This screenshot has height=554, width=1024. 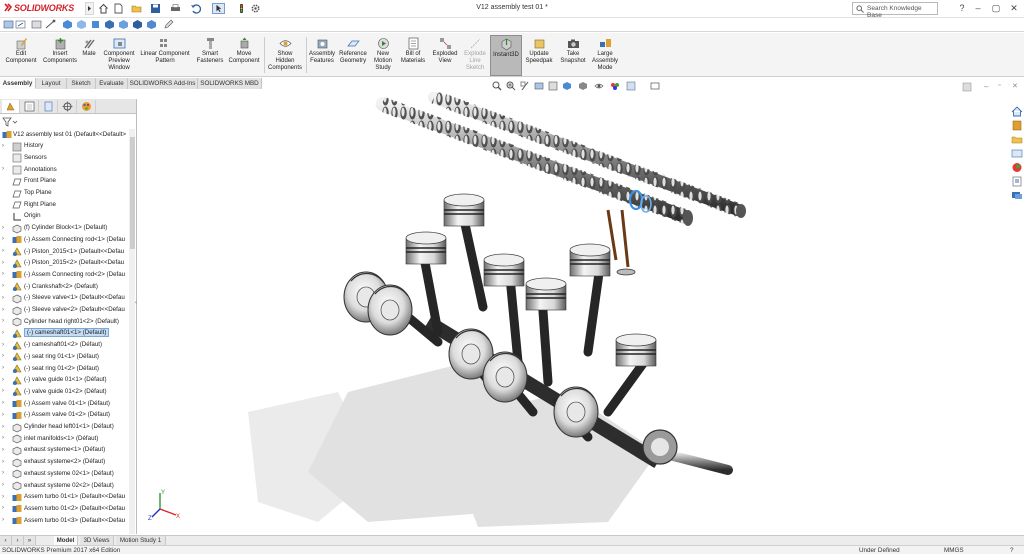 I want to click on tab-display-manager, so click(x=87, y=106).